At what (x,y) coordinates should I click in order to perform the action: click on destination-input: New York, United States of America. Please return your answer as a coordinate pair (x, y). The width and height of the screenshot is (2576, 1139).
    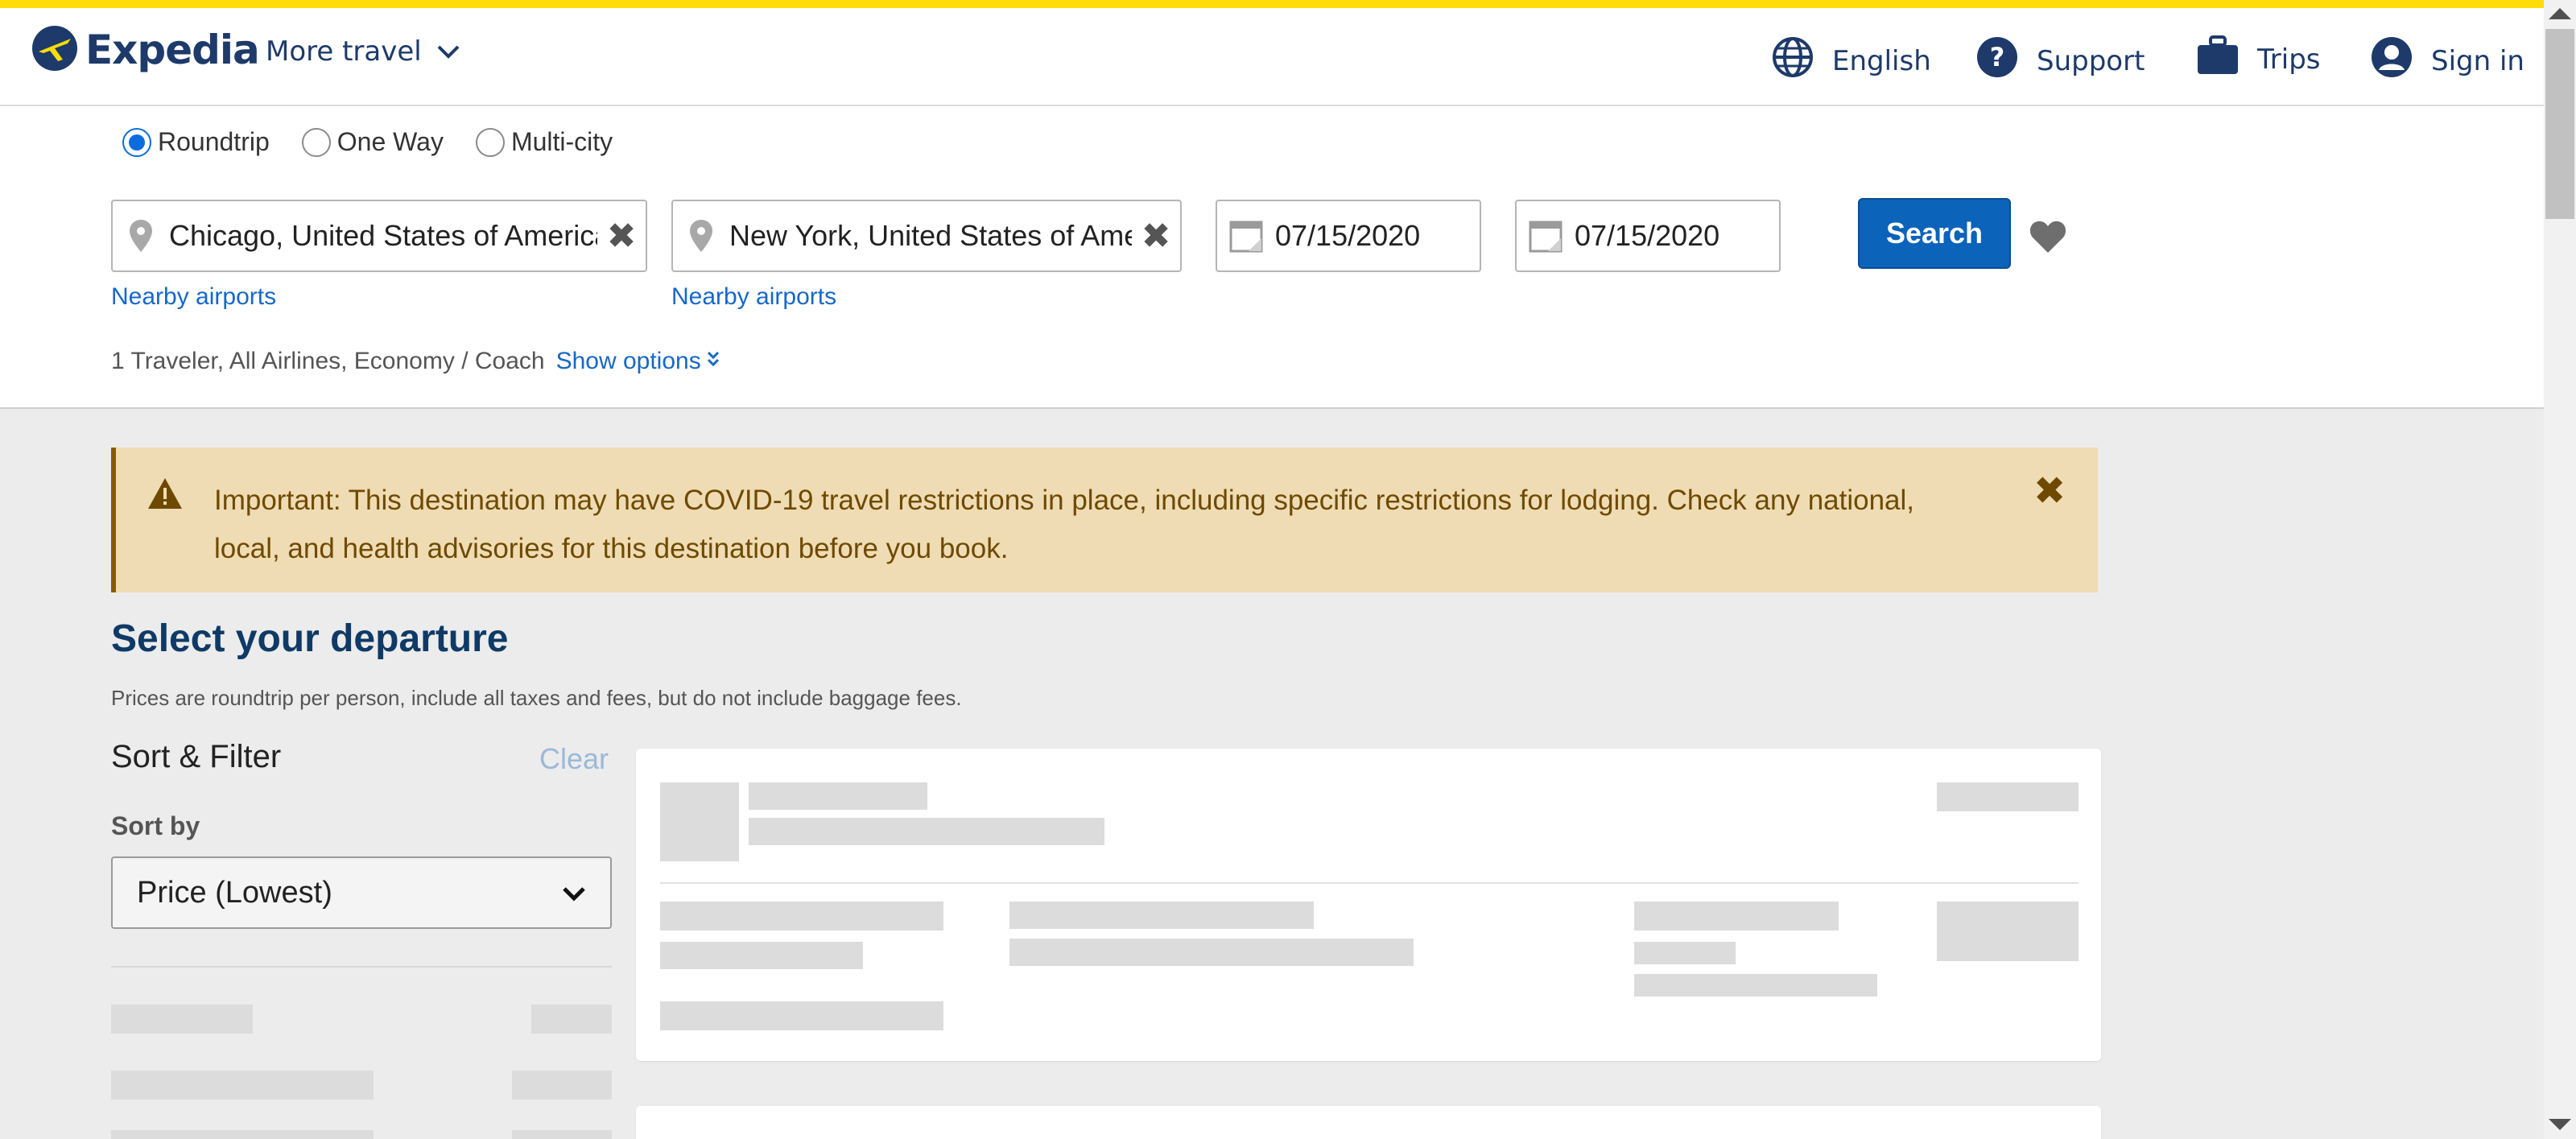
    Looking at the image, I should click on (930, 236).